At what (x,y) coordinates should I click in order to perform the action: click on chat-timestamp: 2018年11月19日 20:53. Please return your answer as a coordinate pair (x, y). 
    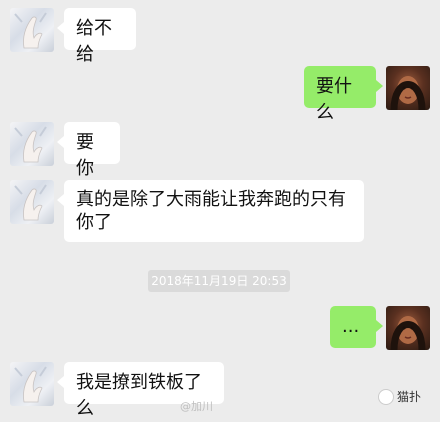
    Looking at the image, I should click on (219, 281).